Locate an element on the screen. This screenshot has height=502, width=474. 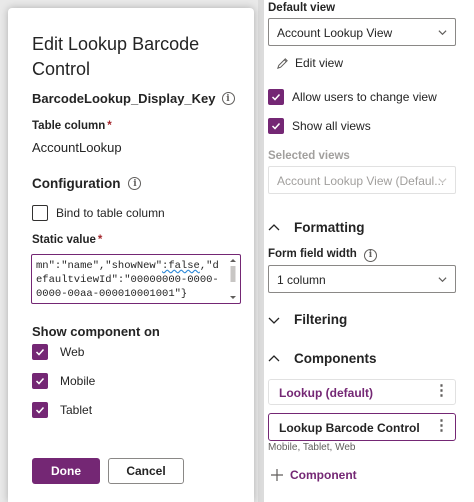
form-field-width-text: Form field width is located at coordinates (312, 254).